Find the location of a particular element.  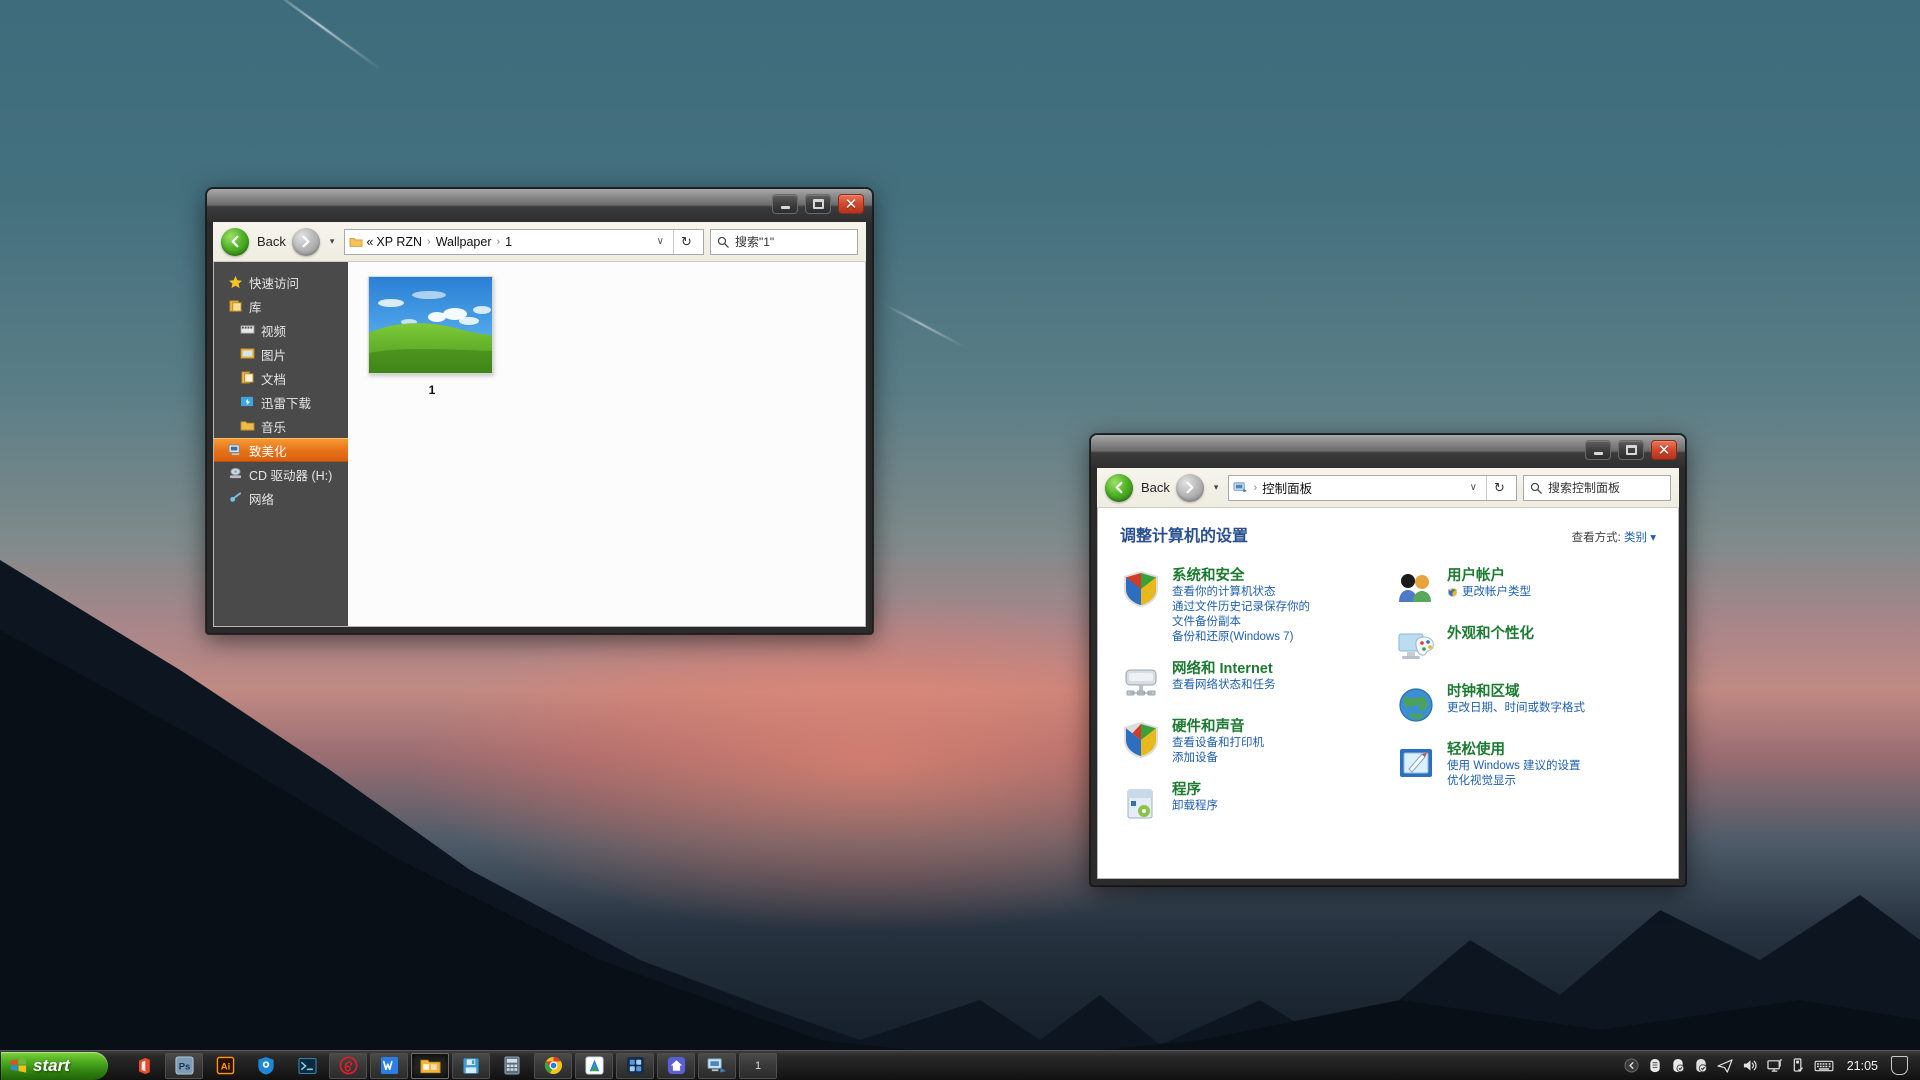

taskbar-item-chrome is located at coordinates (553, 1065).